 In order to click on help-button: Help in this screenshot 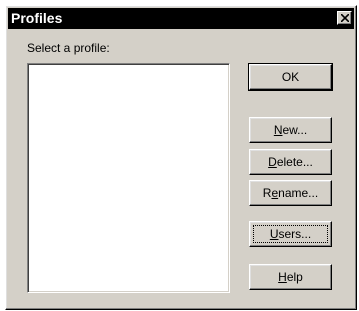, I will do `click(290, 277)`.